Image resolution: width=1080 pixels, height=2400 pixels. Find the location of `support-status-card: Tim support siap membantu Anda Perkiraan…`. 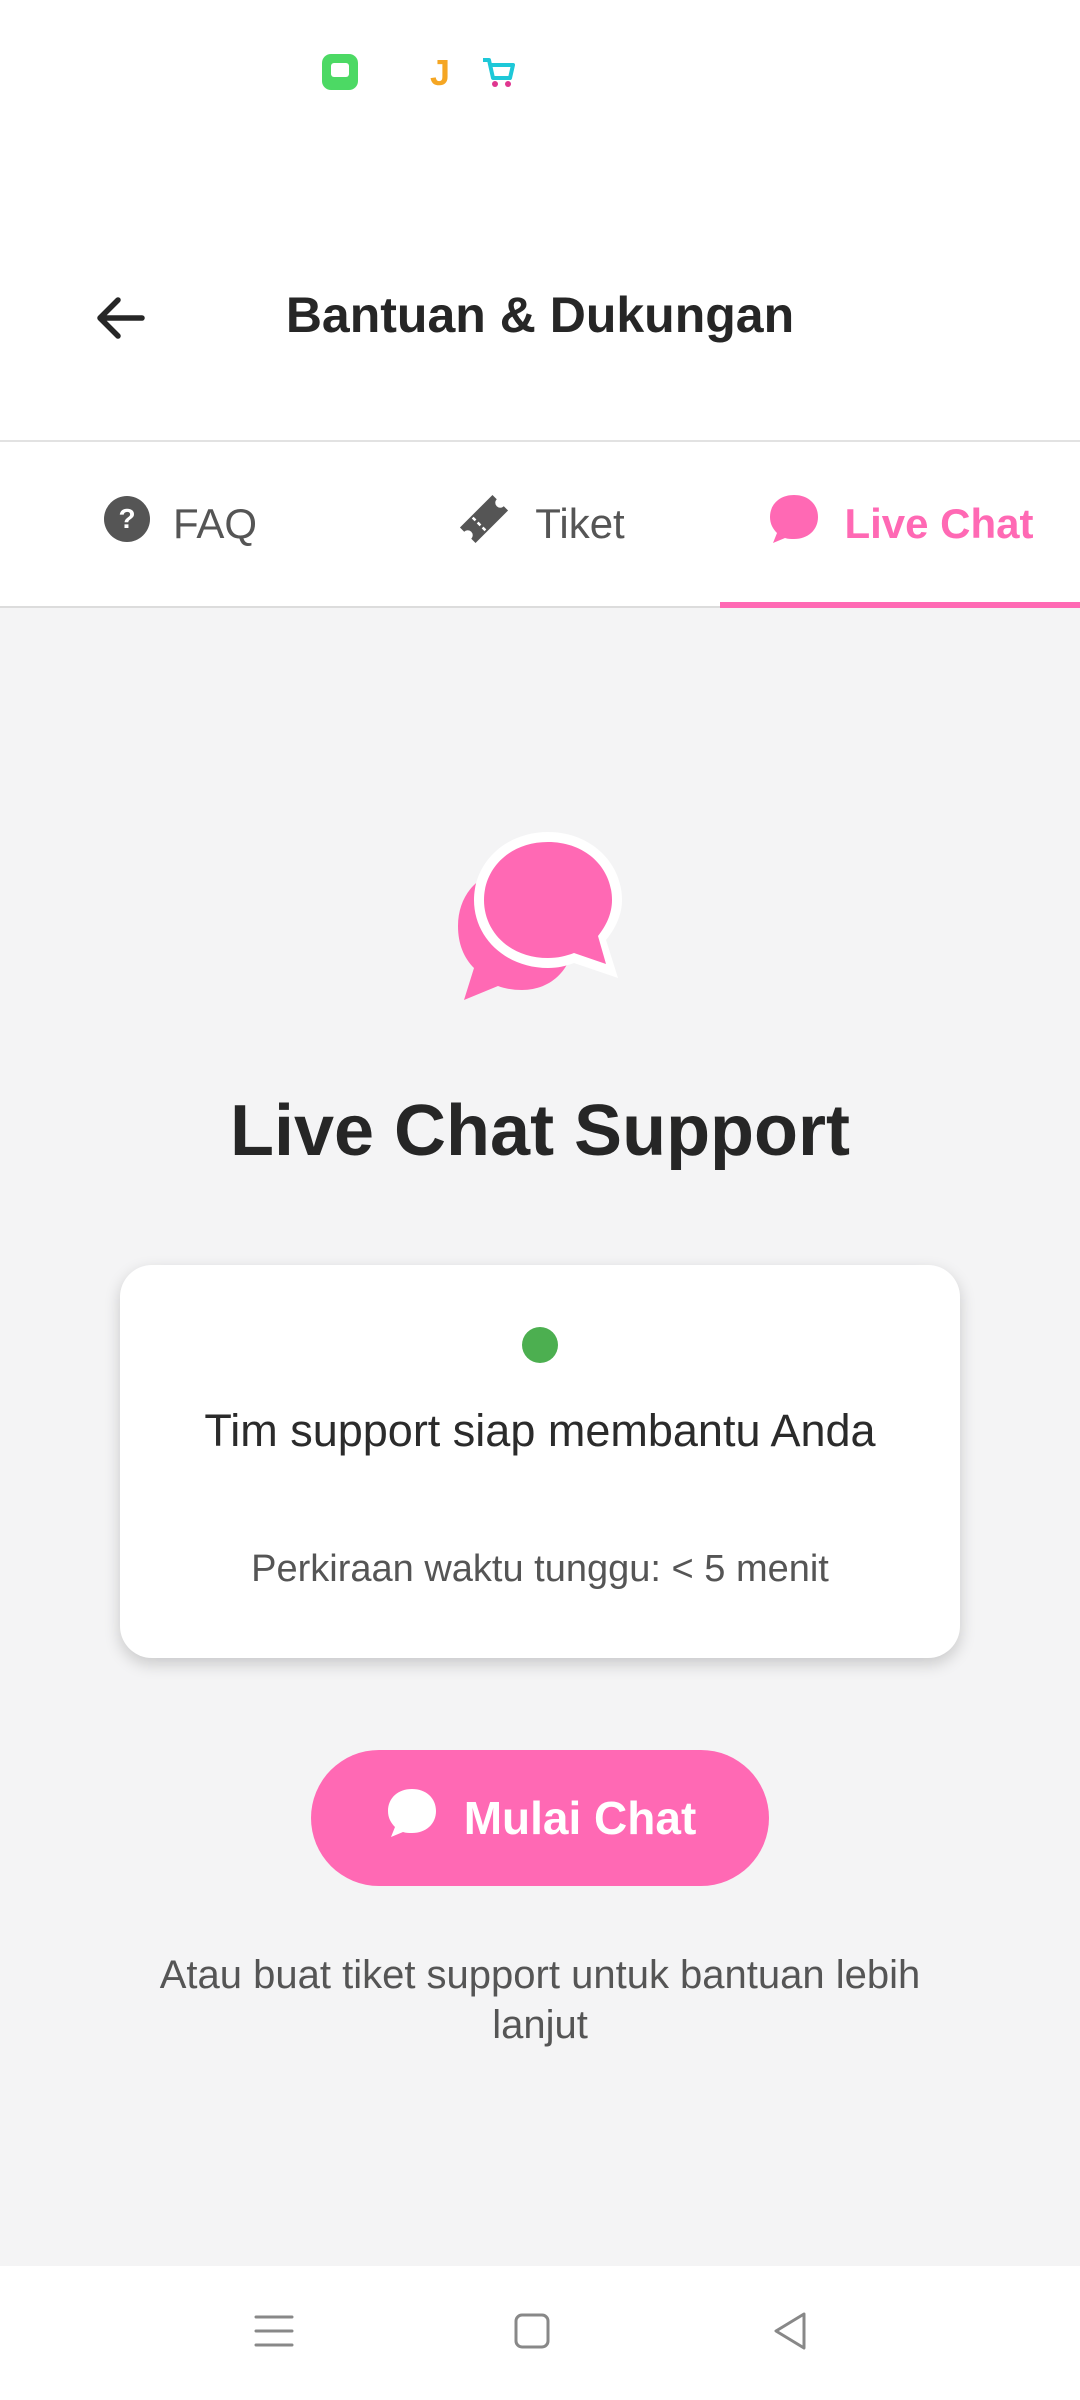

support-status-card: Tim support siap membantu Anda Perkiraan… is located at coordinates (540, 1461).